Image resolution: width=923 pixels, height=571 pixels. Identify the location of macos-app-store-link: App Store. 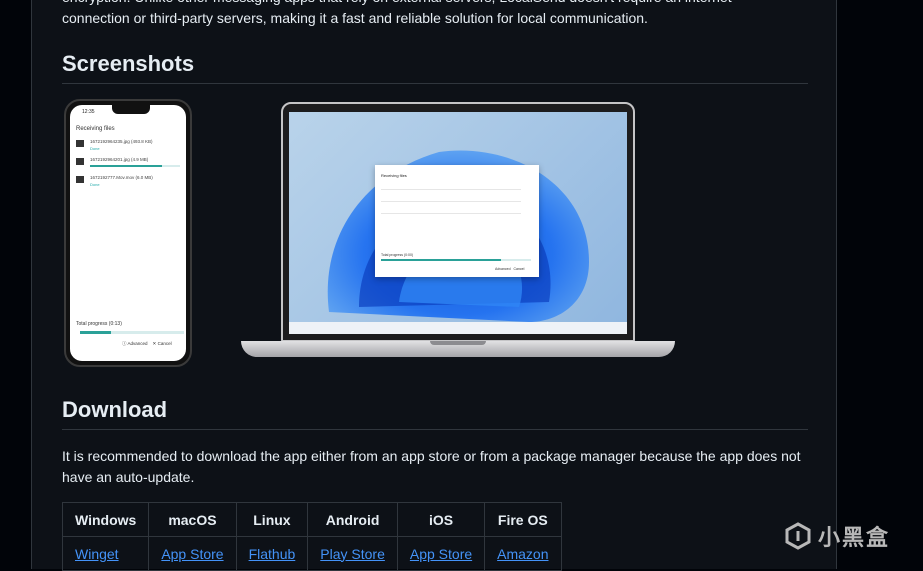
(192, 554).